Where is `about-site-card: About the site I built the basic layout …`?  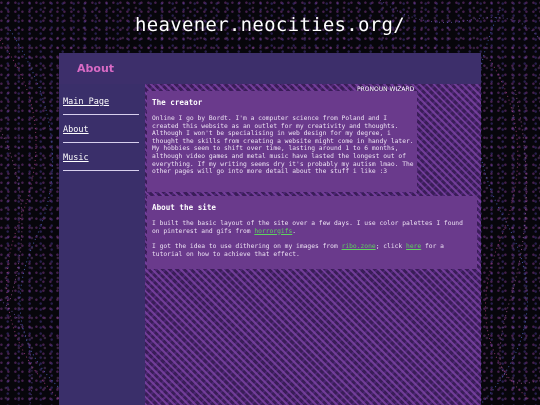
about-site-card: About the site I built the basic layout … is located at coordinates (312, 232).